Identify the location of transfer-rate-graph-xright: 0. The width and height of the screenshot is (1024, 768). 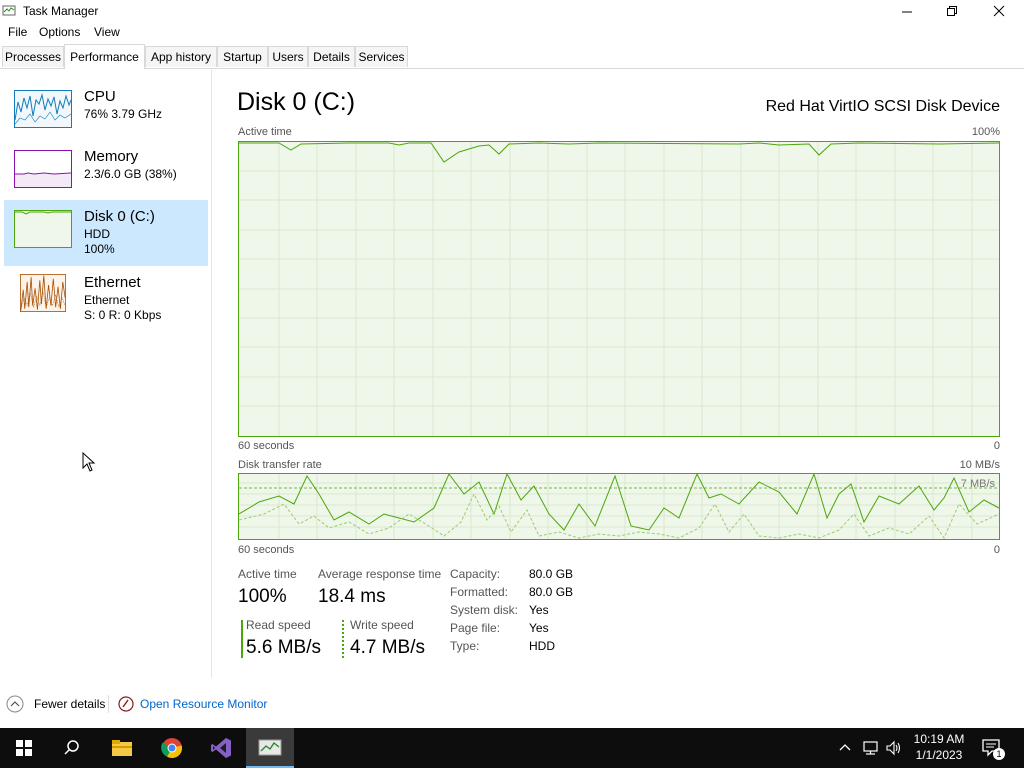
(996, 550).